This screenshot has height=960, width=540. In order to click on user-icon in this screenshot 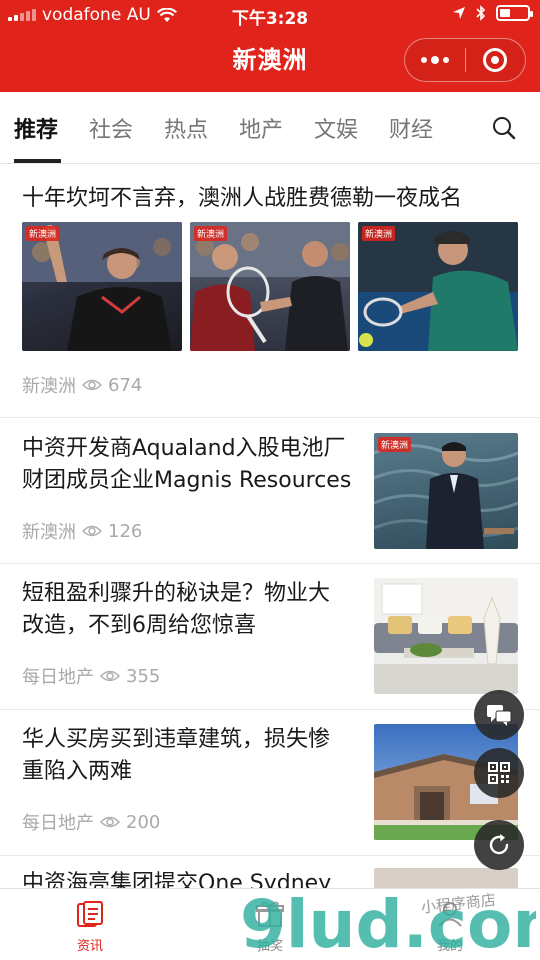, I will do `click(450, 914)`.